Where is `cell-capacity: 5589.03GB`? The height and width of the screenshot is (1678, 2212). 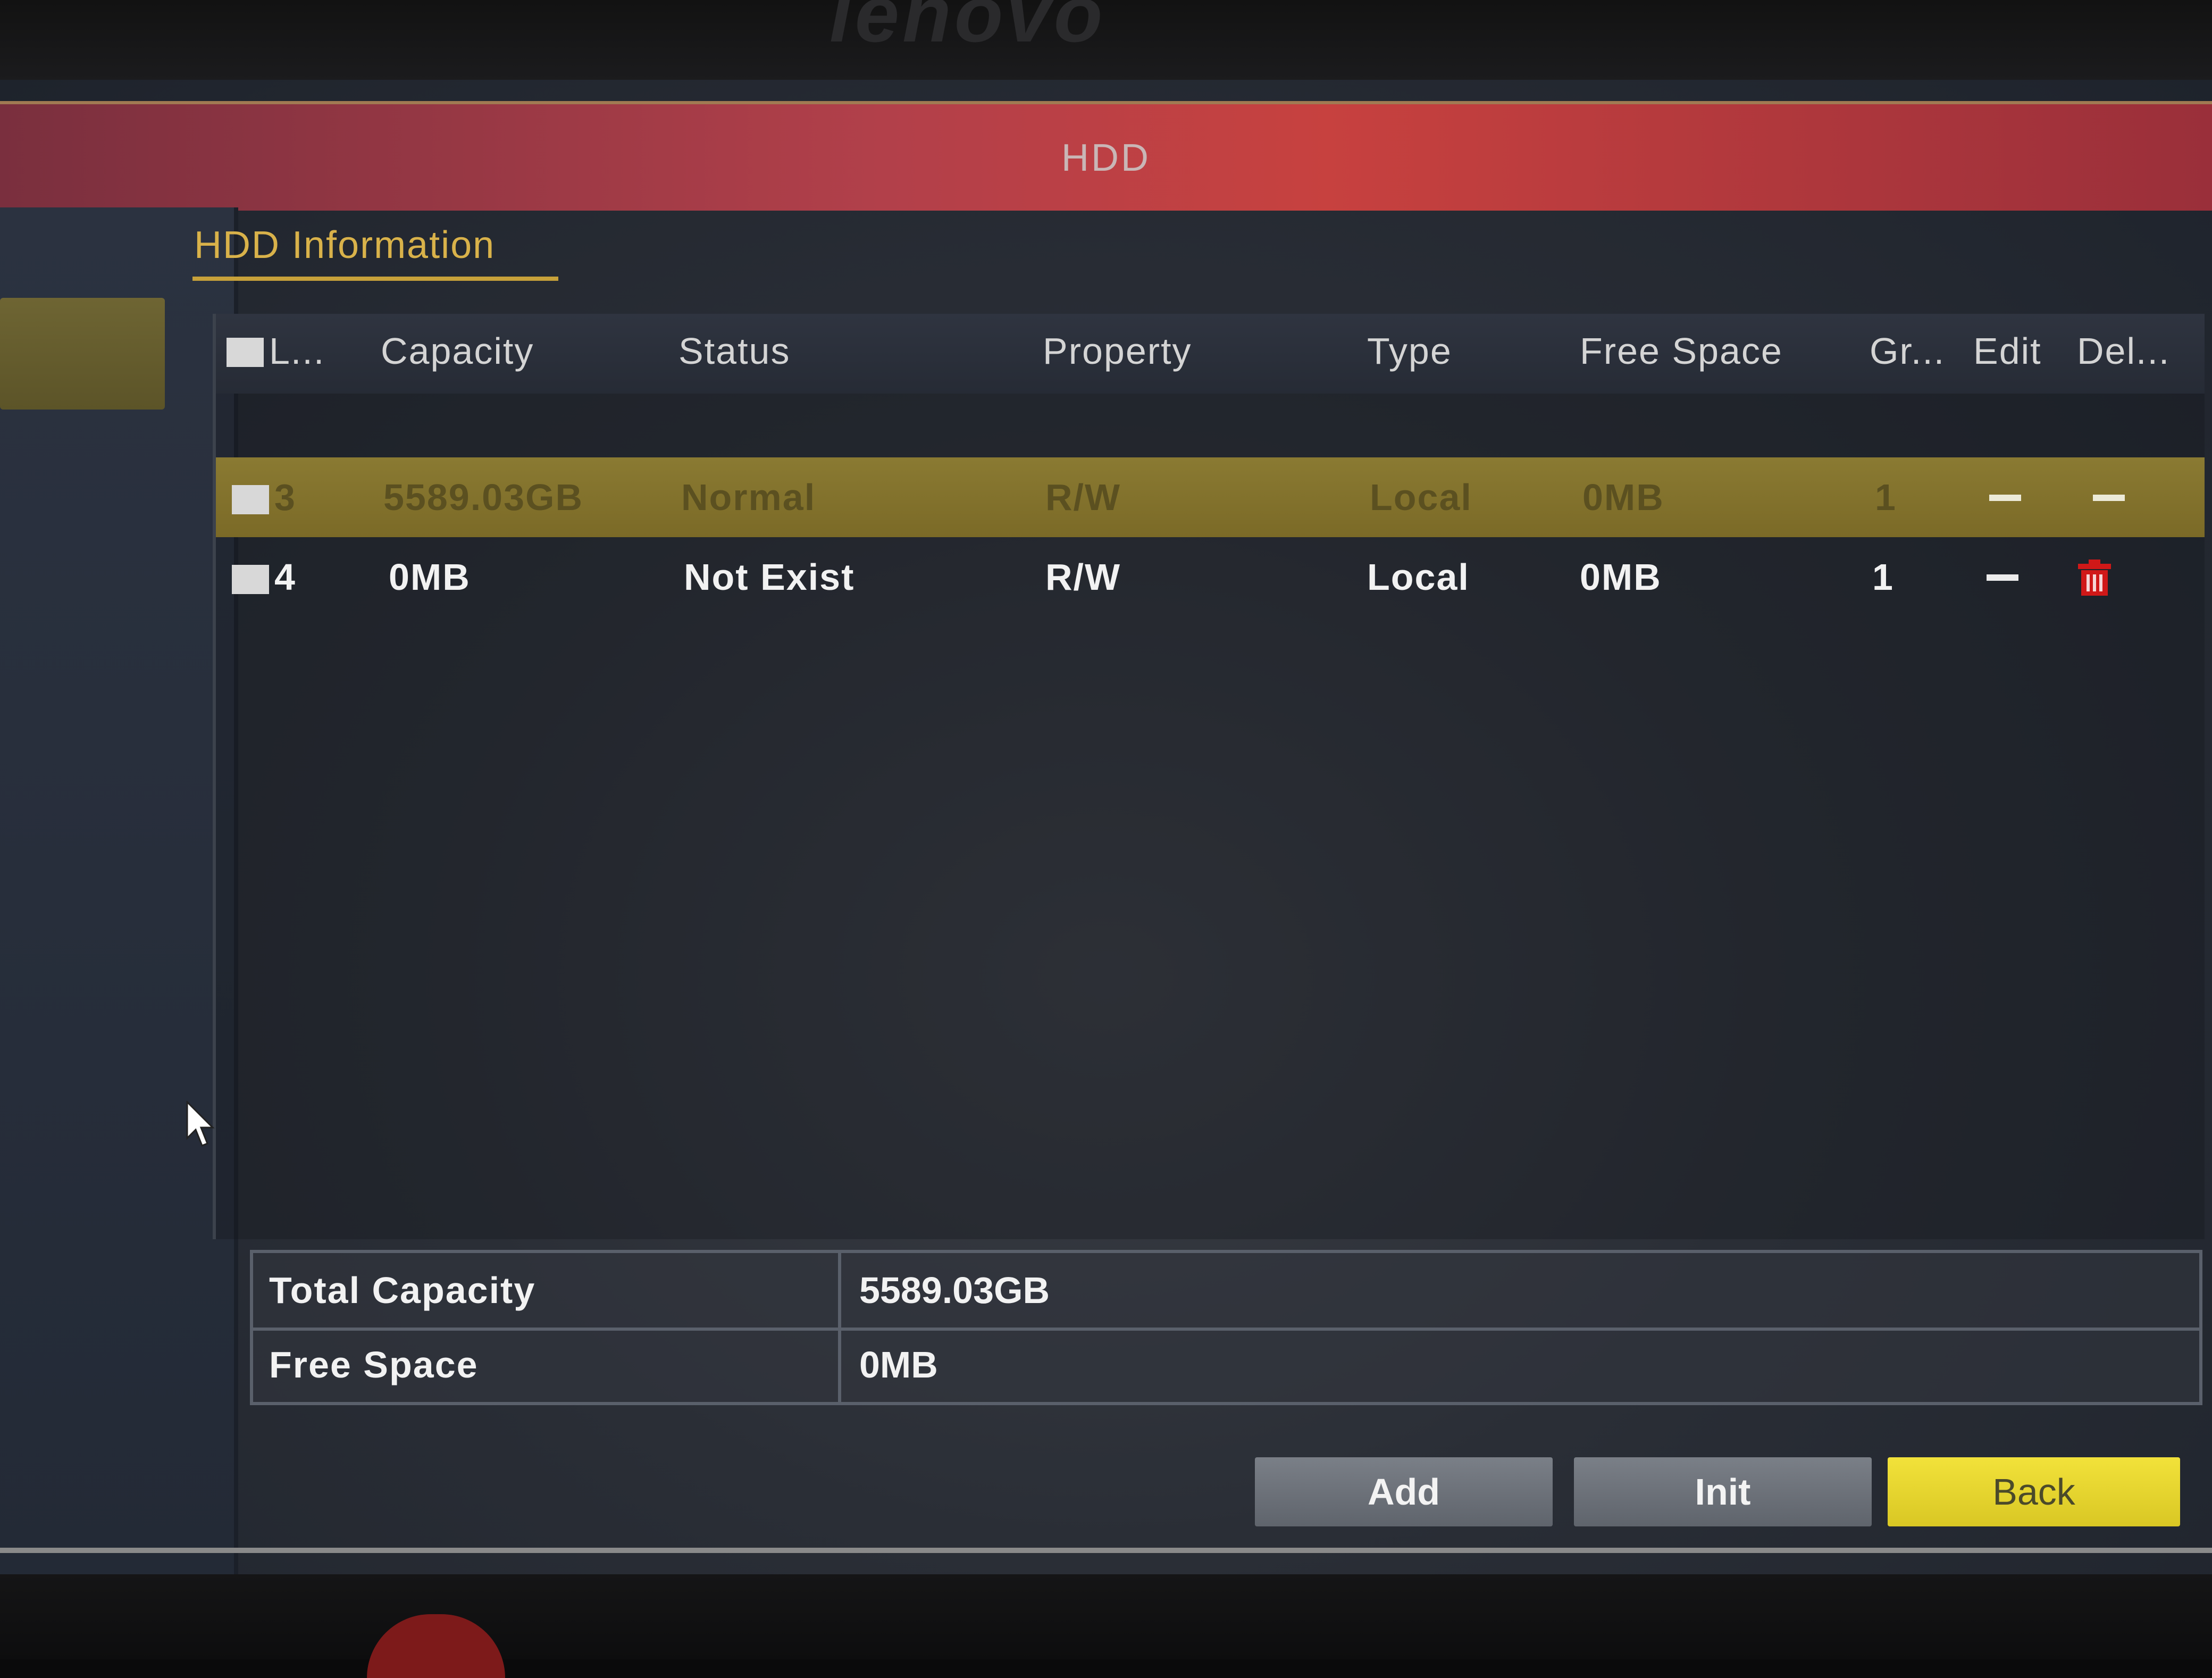 cell-capacity: 5589.03GB is located at coordinates (483, 497).